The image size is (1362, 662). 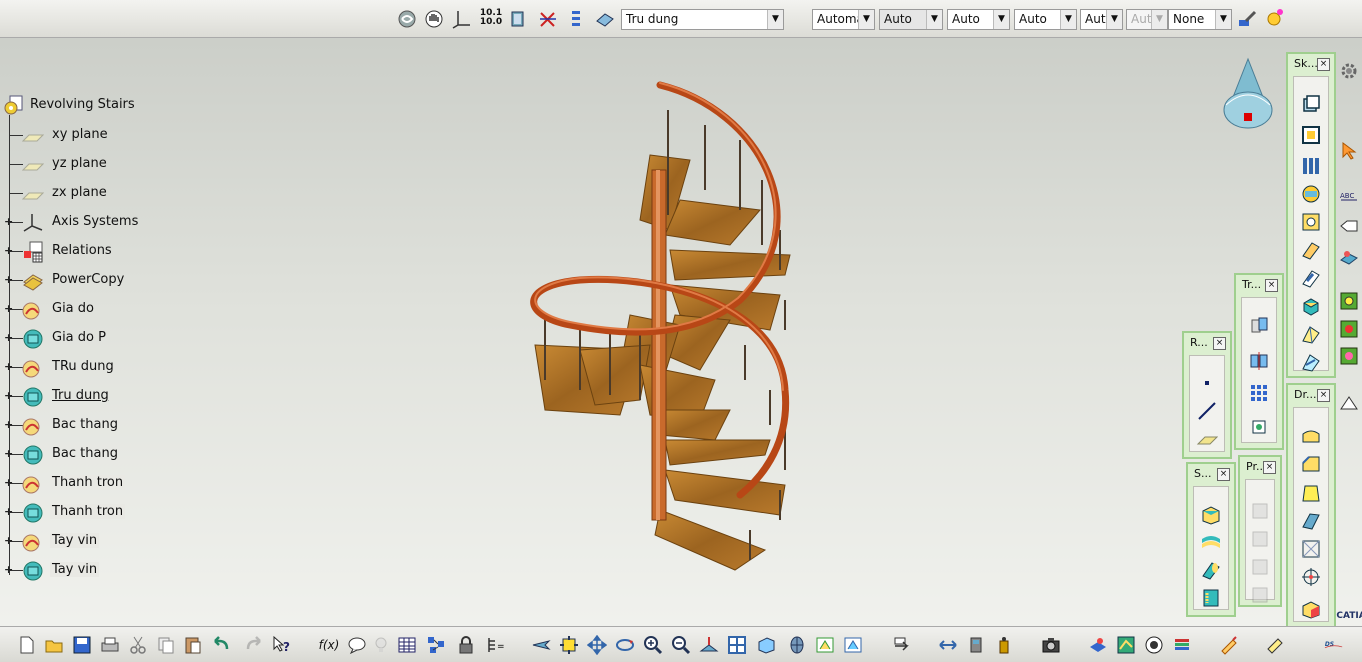 I want to click on fly-icon, so click(x=541, y=645).